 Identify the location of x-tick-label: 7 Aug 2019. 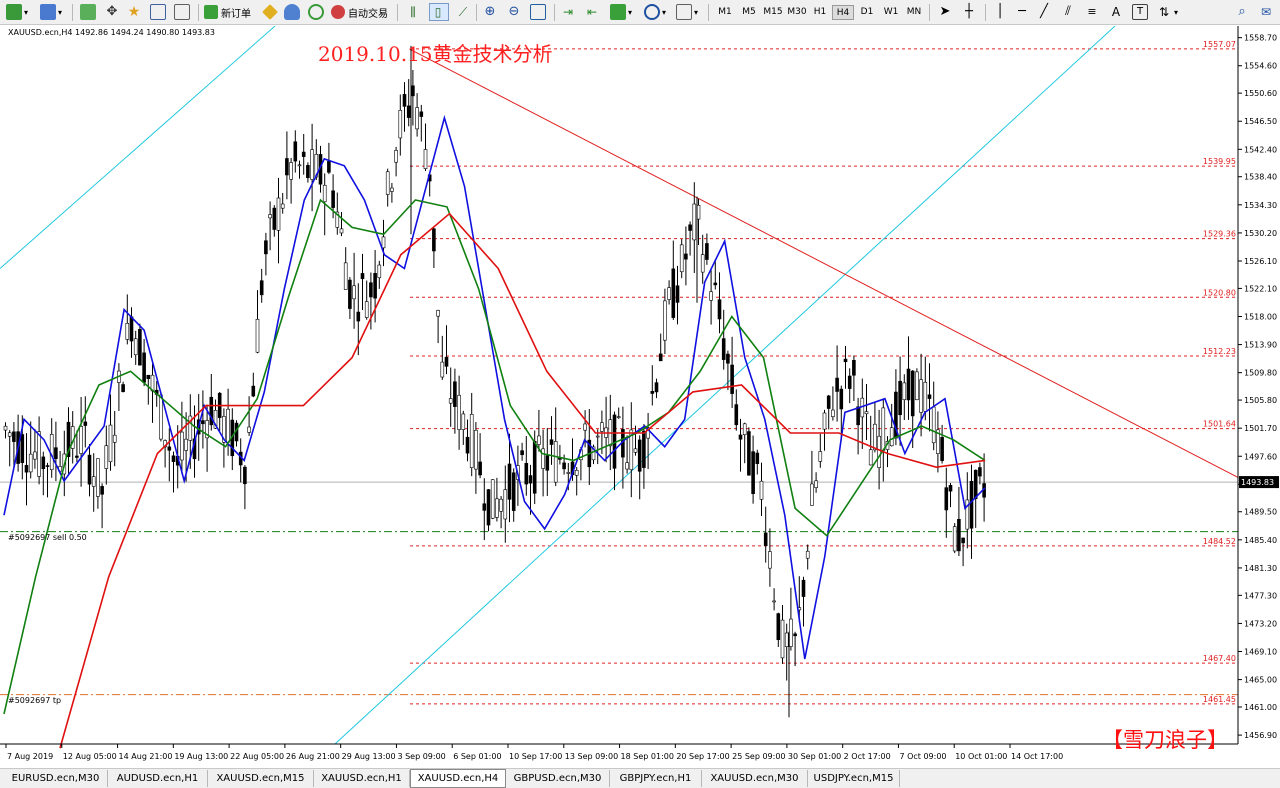
(30, 756).